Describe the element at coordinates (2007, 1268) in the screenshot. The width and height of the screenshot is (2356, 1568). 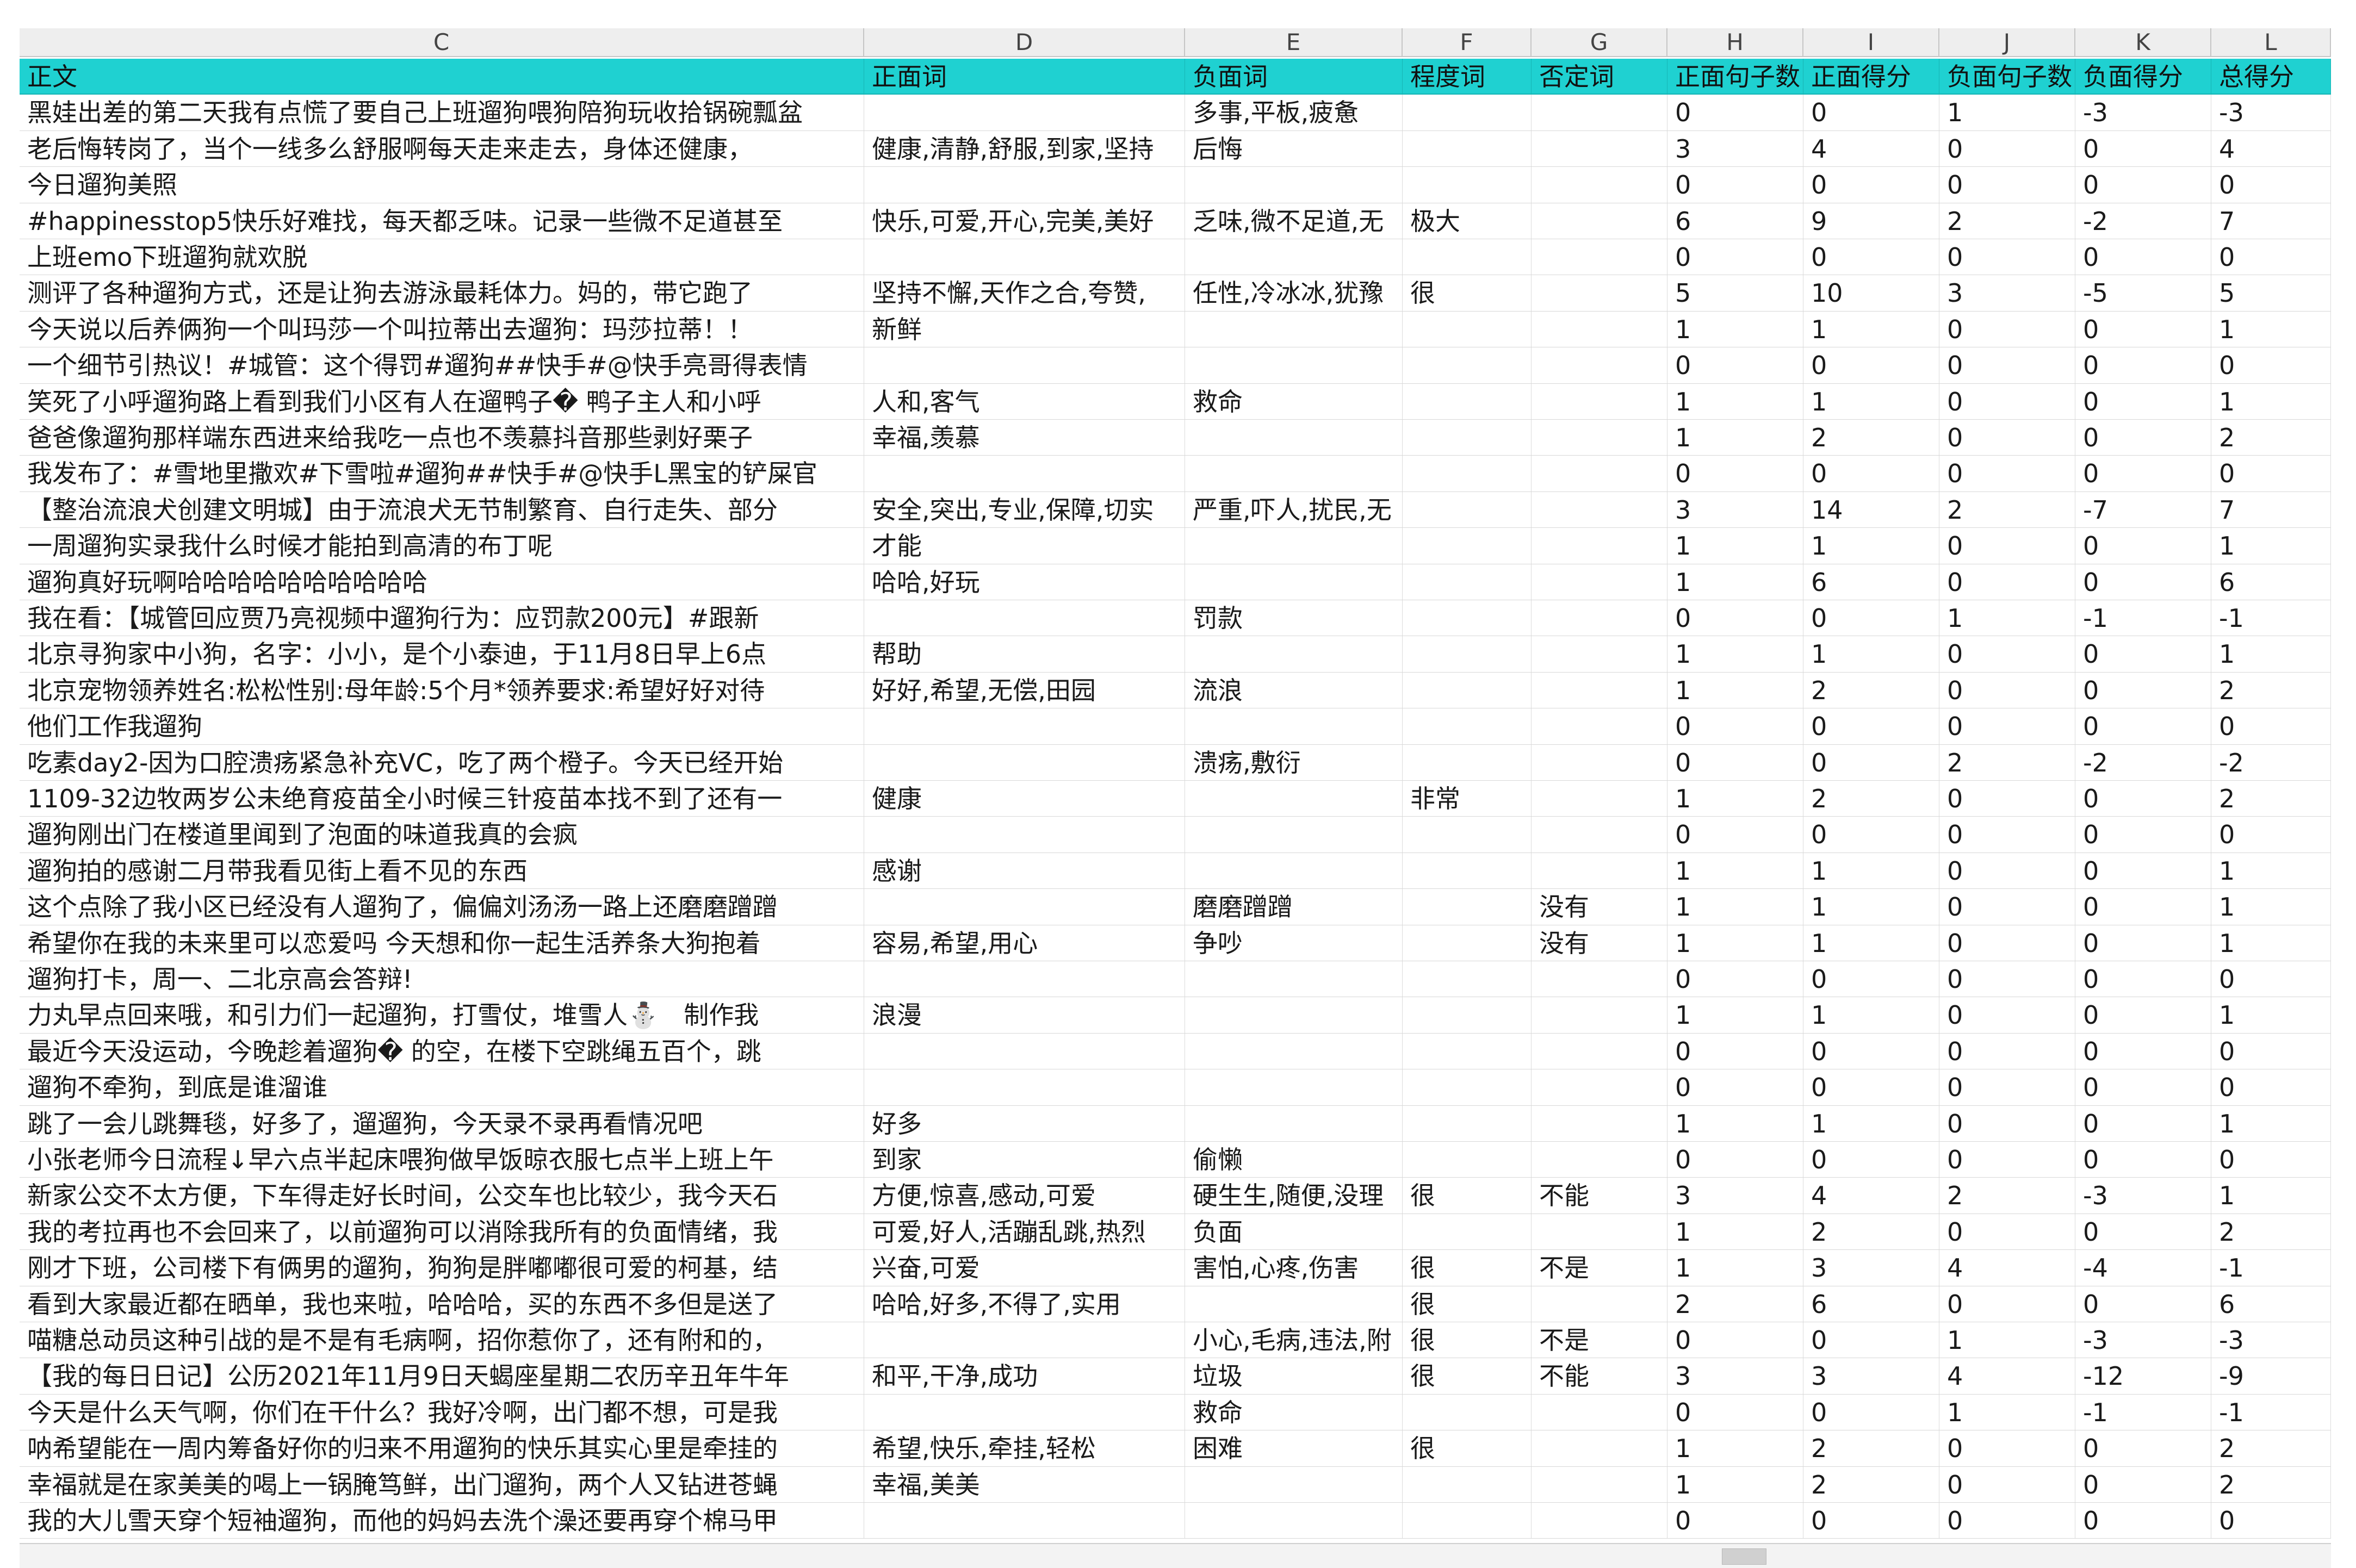
I see `table-cell: 4` at that location.